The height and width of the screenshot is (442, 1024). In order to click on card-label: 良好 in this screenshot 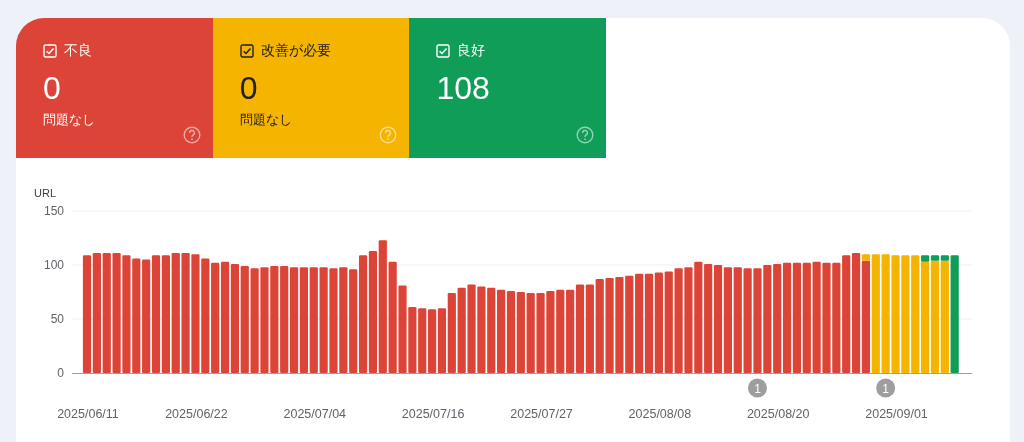, I will do `click(471, 51)`.